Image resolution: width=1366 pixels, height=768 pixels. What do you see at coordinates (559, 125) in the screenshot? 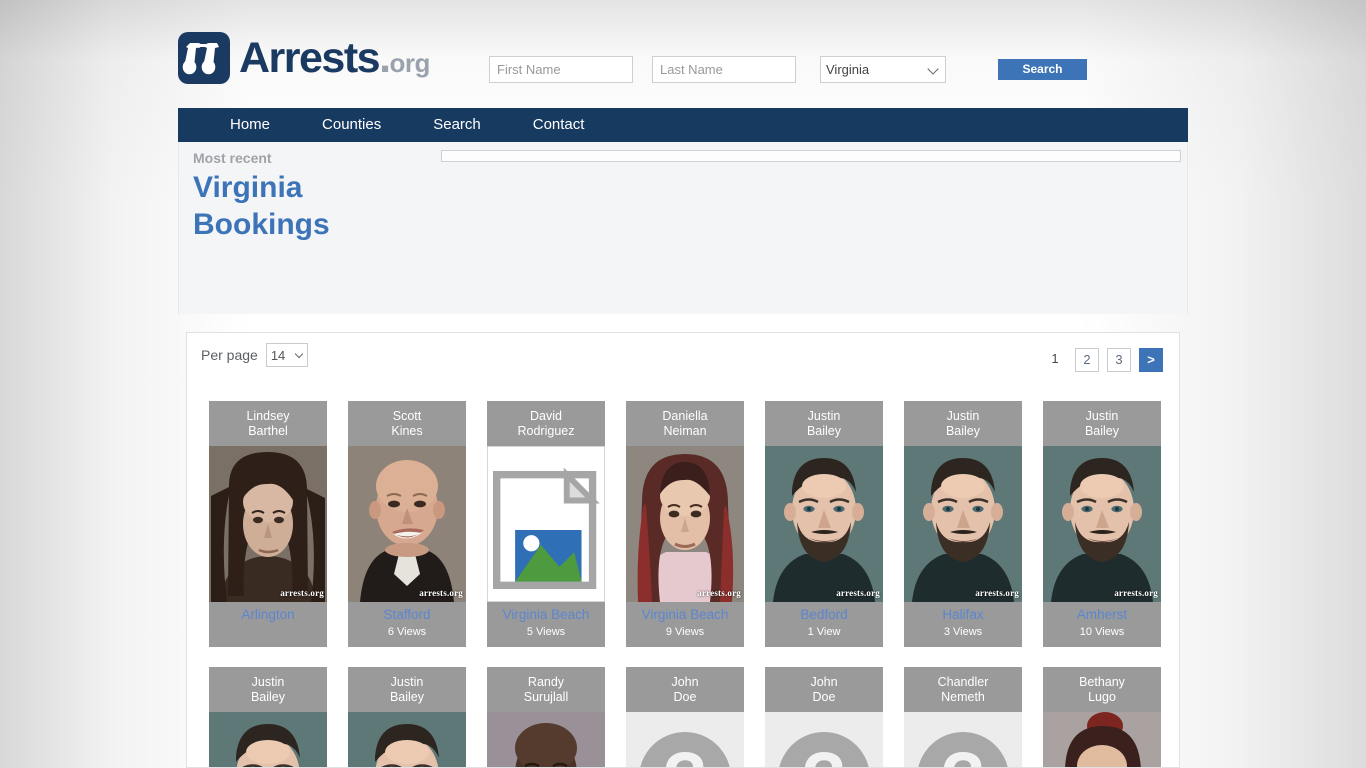
I see `nav-item-contact: Contact` at bounding box center [559, 125].